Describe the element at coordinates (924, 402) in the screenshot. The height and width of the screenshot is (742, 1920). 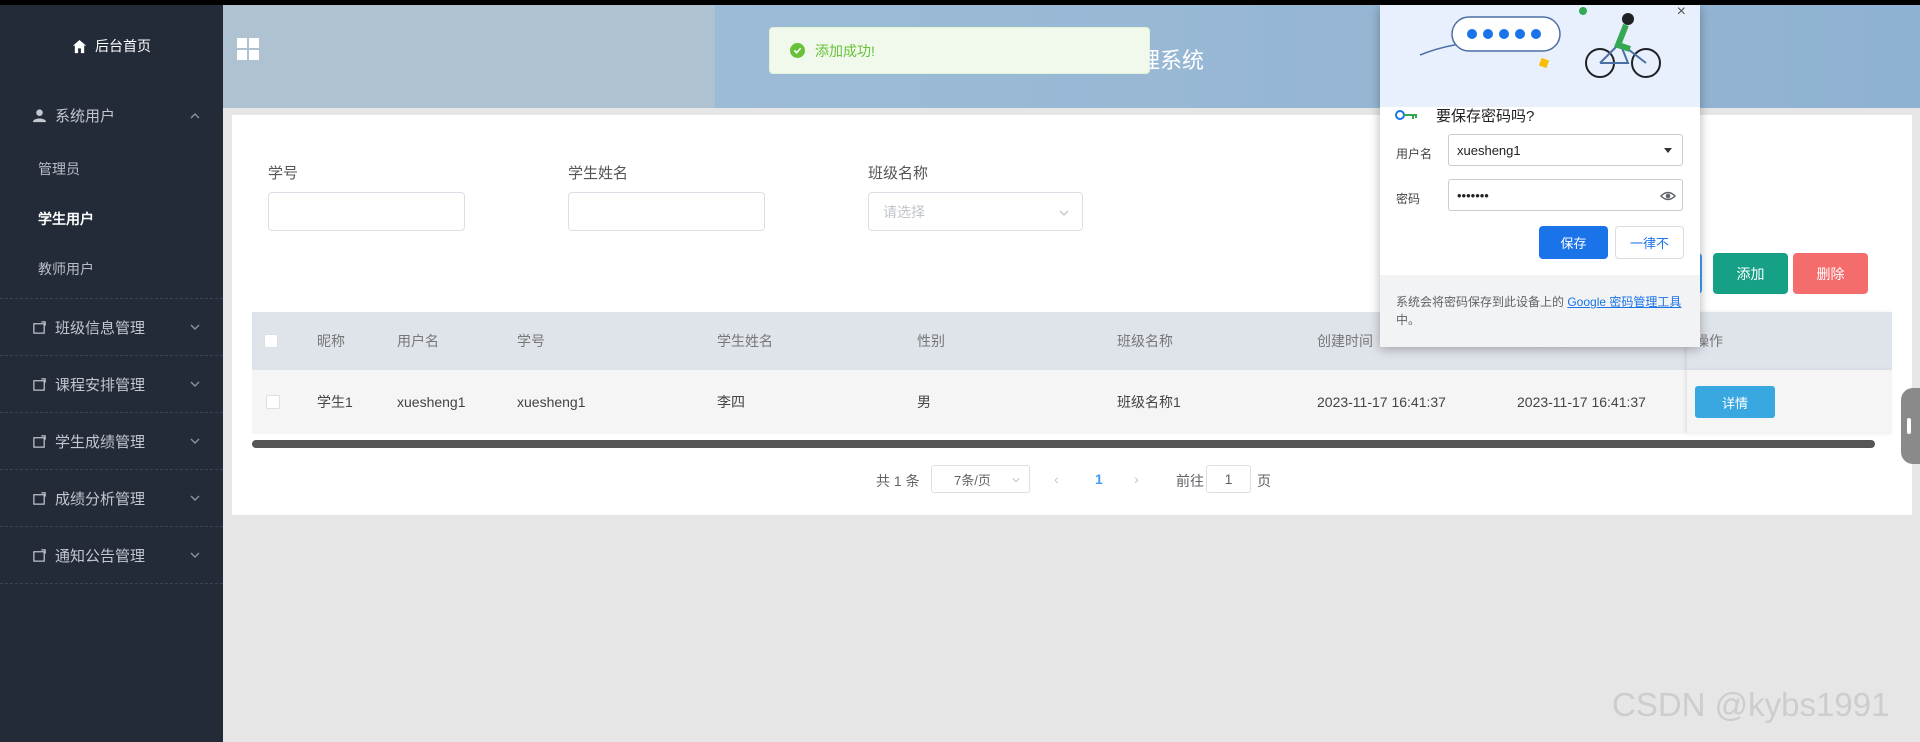
I see `cell-gender: 男` at that location.